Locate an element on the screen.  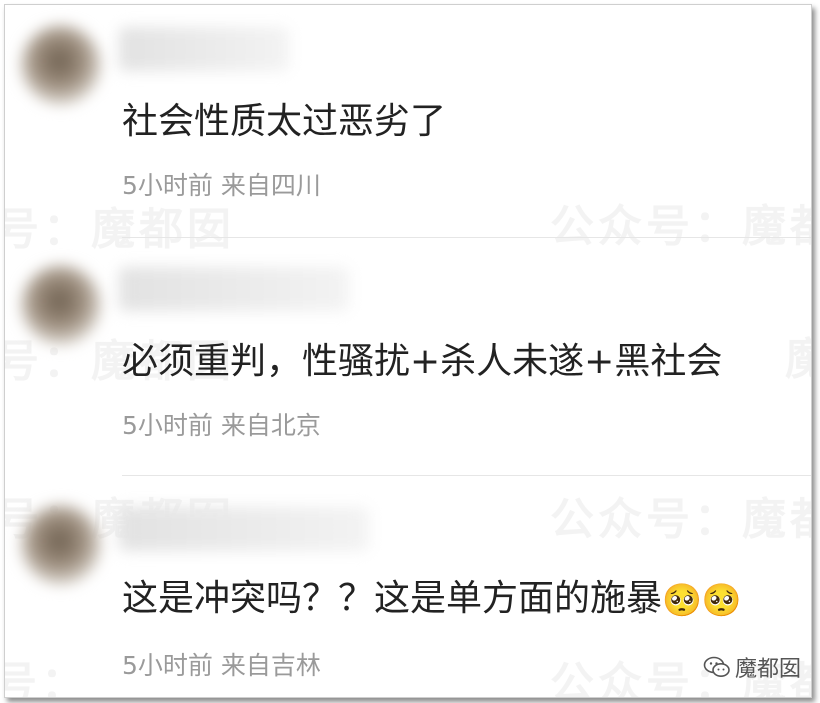
brand-mark: 魔都囡 is located at coordinates (752, 667).